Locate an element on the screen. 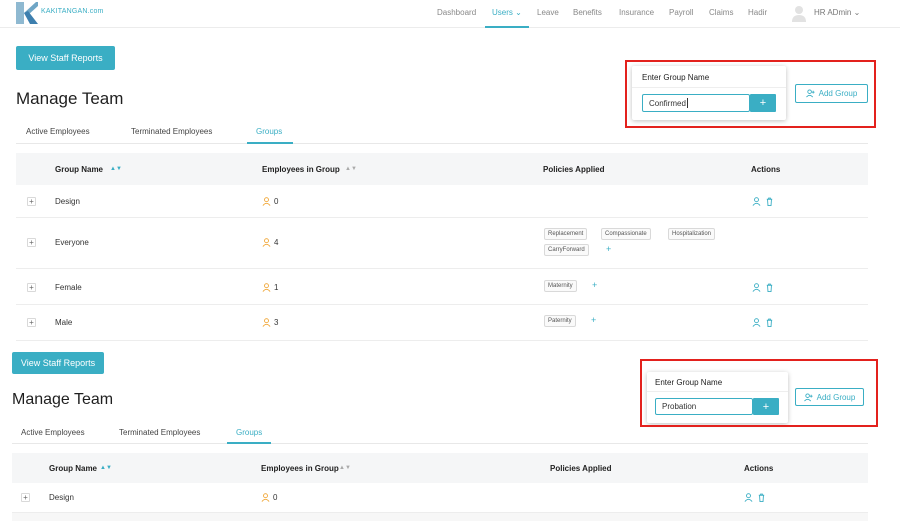 This screenshot has height=521, width=900. nav-active-indicator is located at coordinates (507, 27).